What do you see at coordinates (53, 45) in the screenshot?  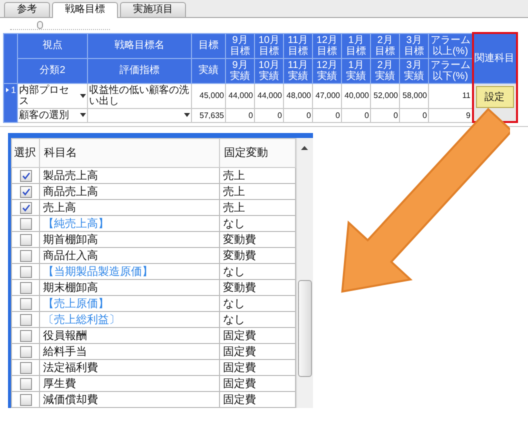 I see `column-header: 視点` at bounding box center [53, 45].